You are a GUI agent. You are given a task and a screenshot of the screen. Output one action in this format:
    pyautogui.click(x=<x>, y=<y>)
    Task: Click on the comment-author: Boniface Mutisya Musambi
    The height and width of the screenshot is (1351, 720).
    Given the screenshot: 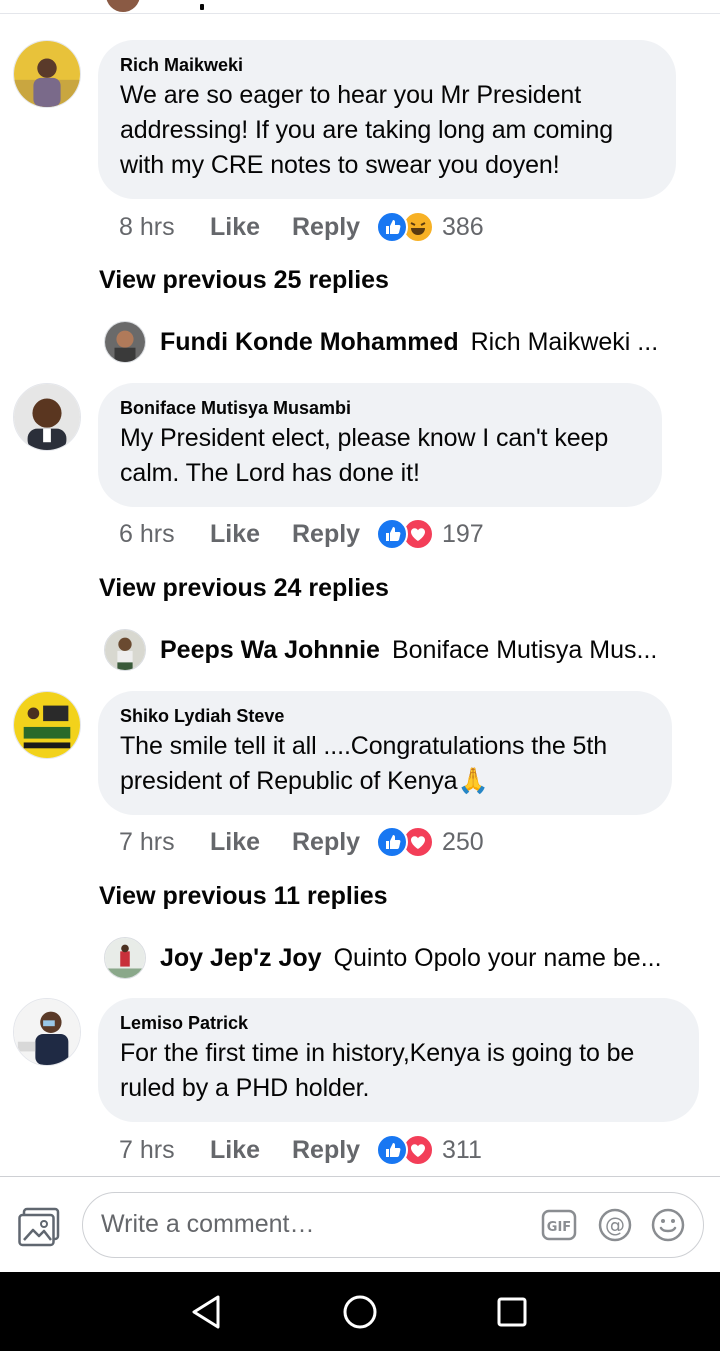 What is the action you would take?
    pyautogui.click(x=380, y=408)
    